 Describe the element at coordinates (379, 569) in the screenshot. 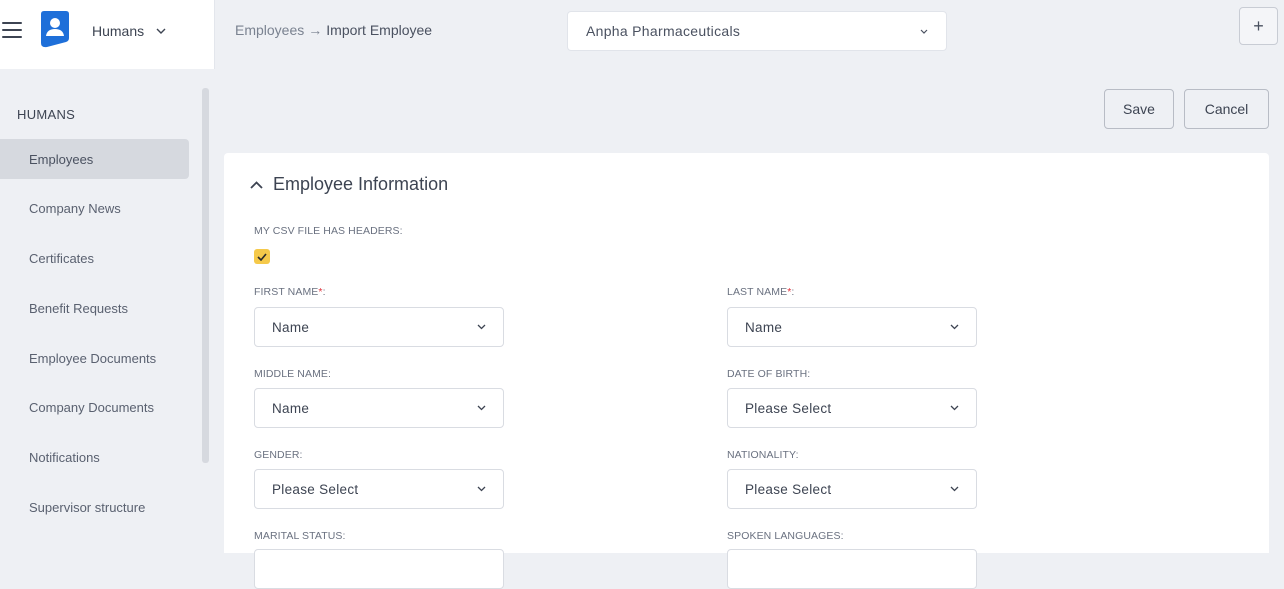

I see `marital-status-select` at that location.